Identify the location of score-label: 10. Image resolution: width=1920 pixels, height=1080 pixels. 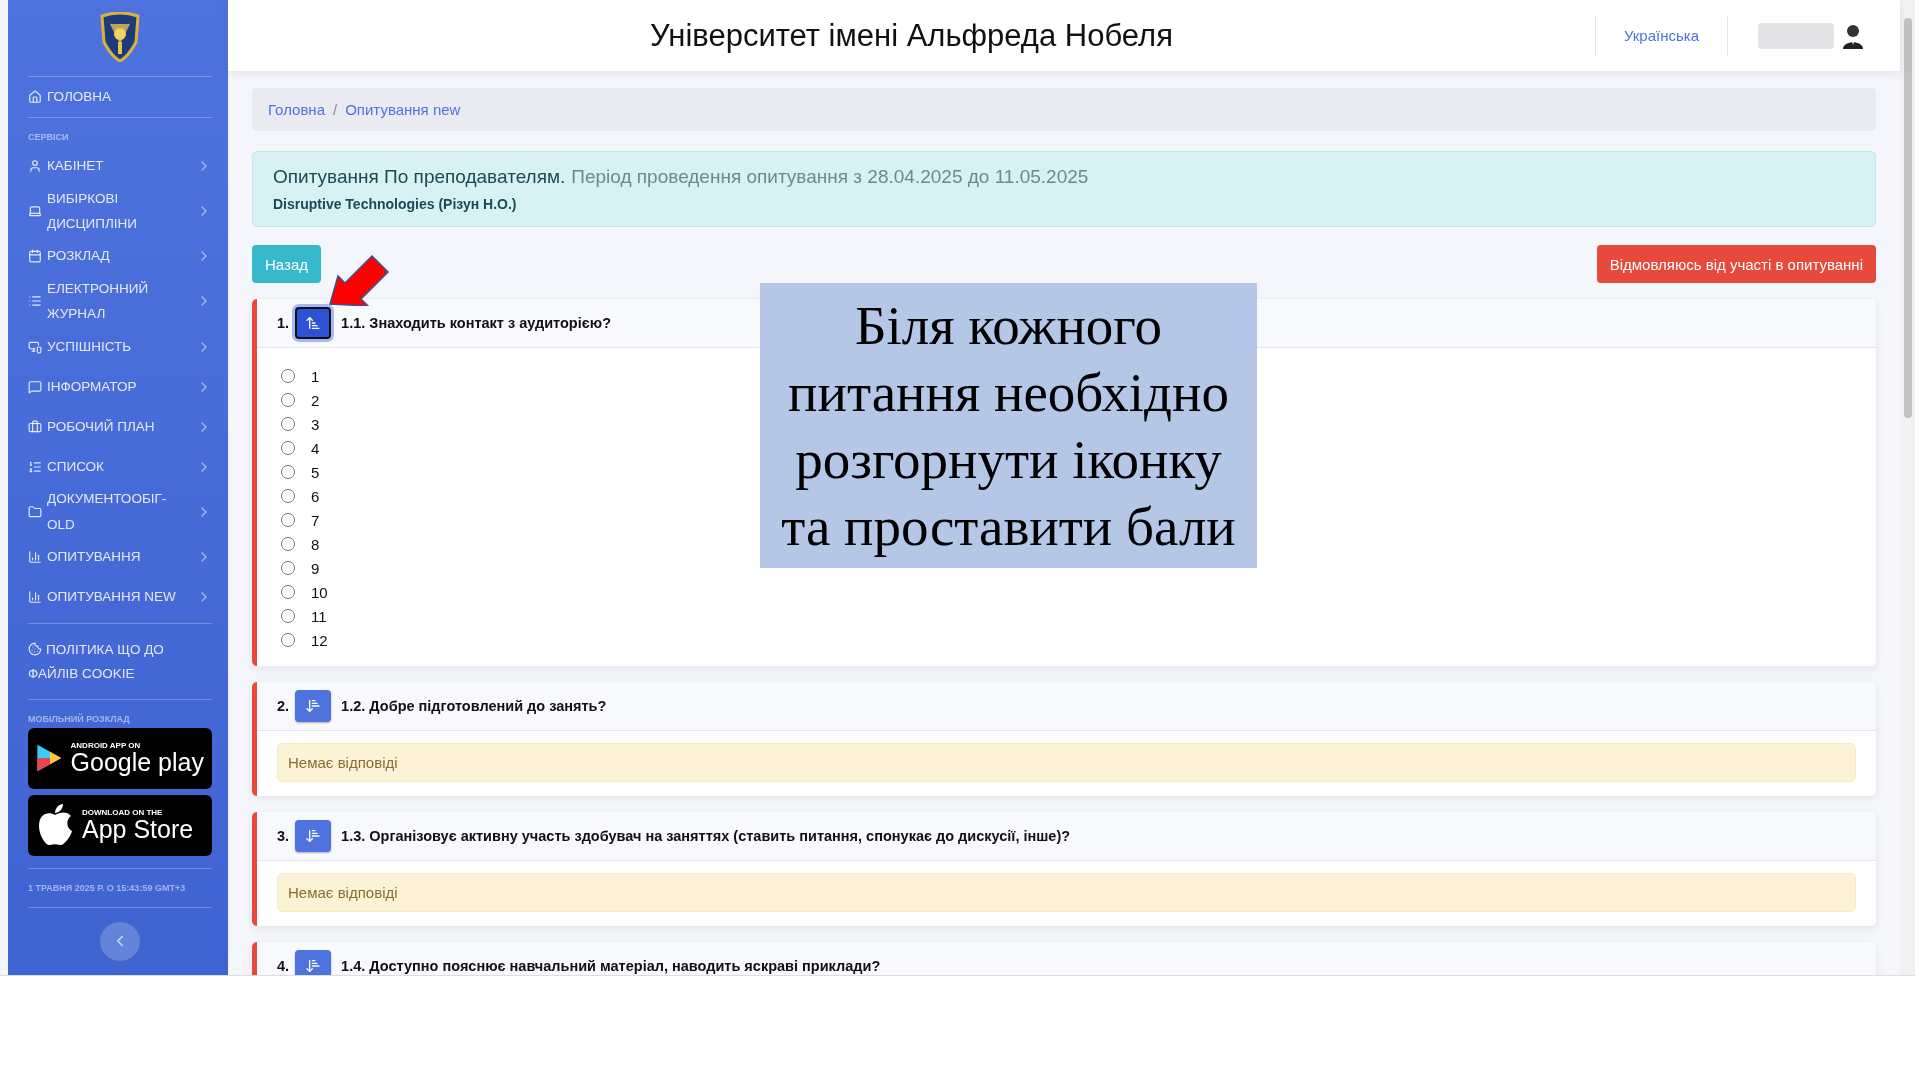
(319, 592).